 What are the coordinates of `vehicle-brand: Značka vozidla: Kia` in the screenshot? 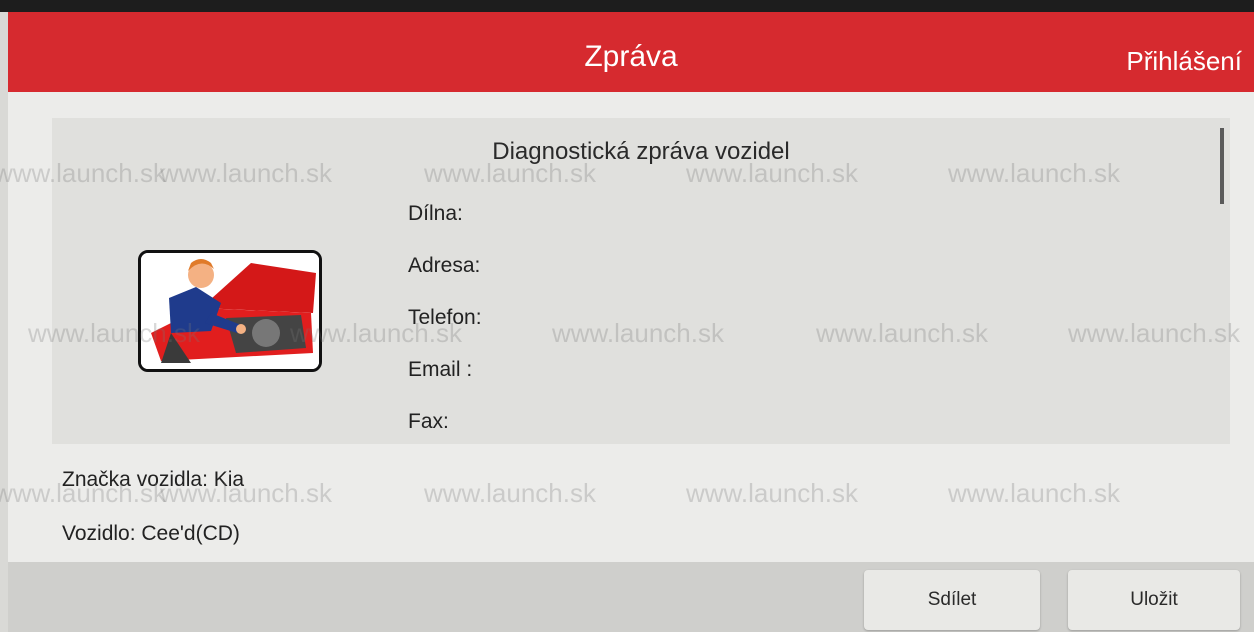 It's located at (153, 479).